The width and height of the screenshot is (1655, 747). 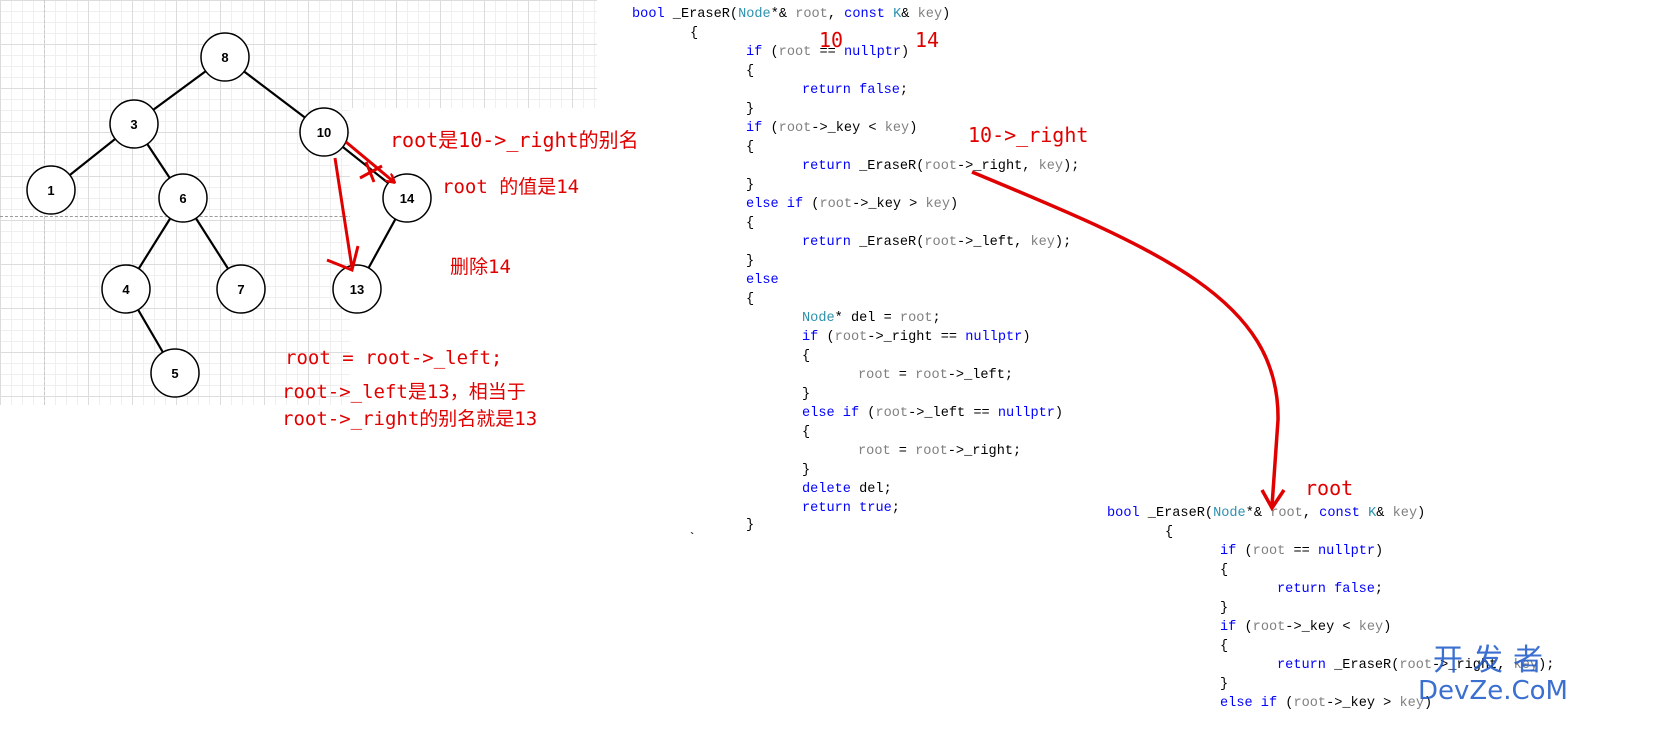 I want to click on watermark-en: DevZe.CoM, so click(x=1493, y=691).